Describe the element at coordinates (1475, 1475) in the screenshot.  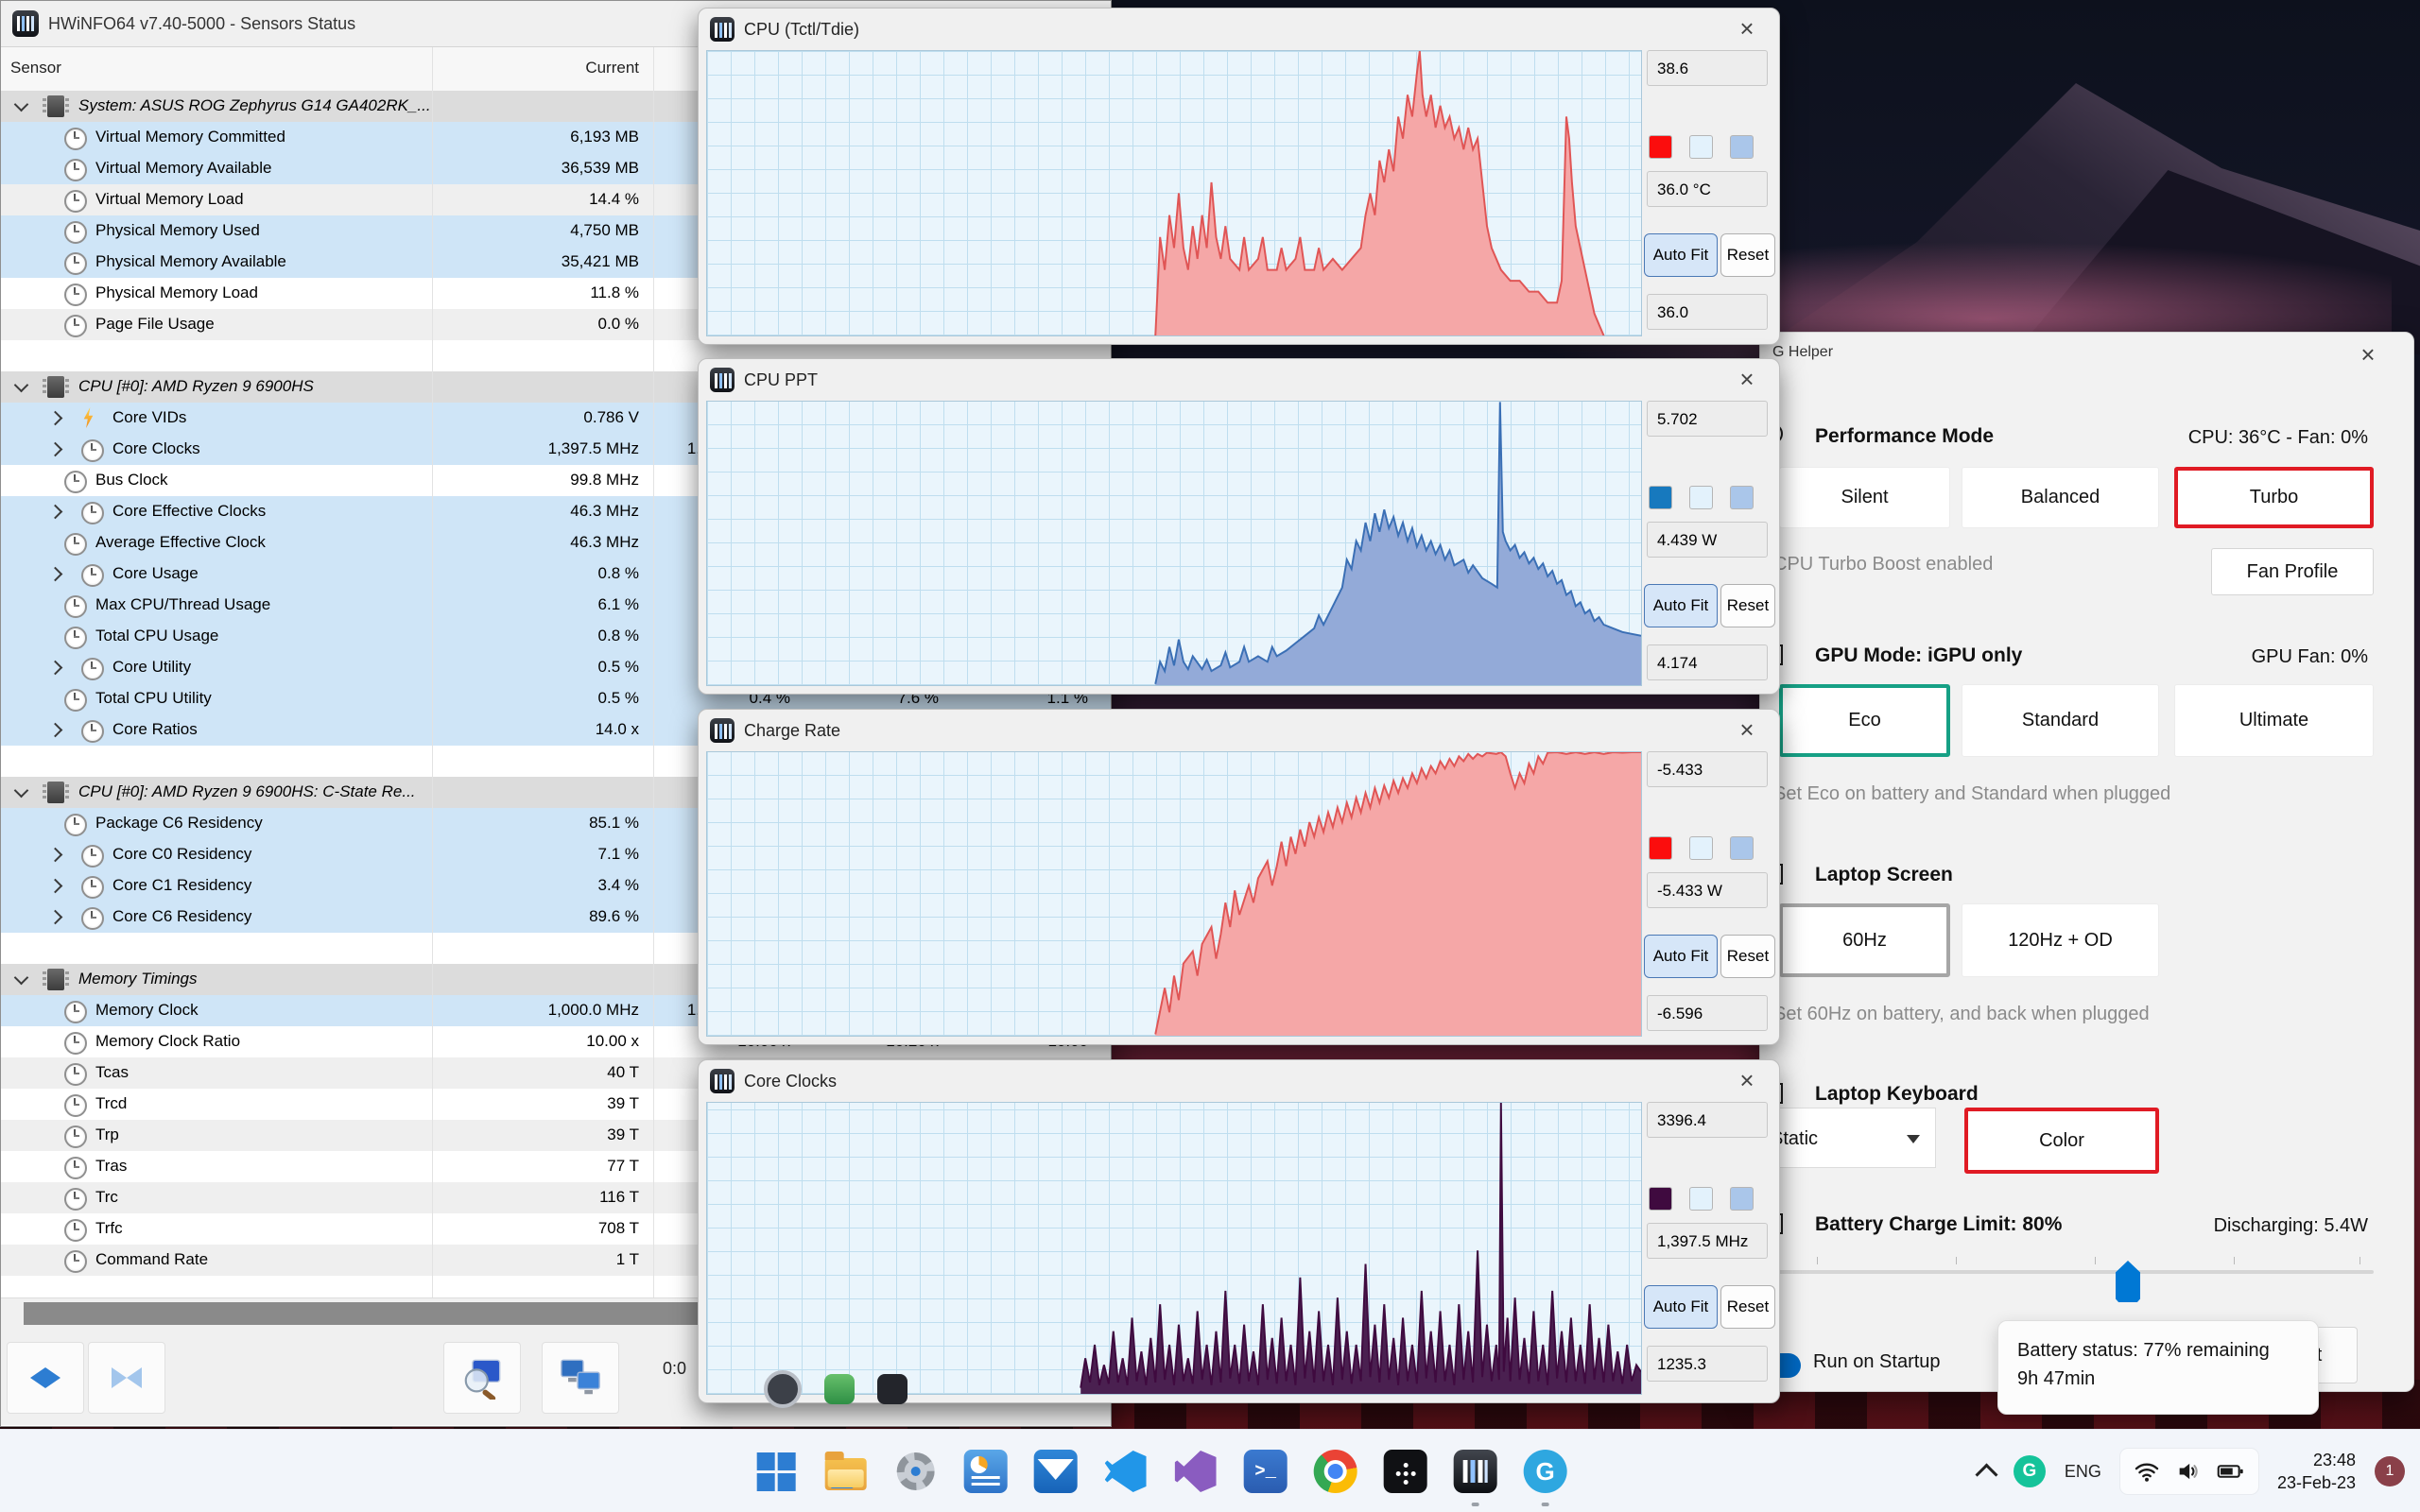
I see `hwinfo-taskbar-button` at that location.